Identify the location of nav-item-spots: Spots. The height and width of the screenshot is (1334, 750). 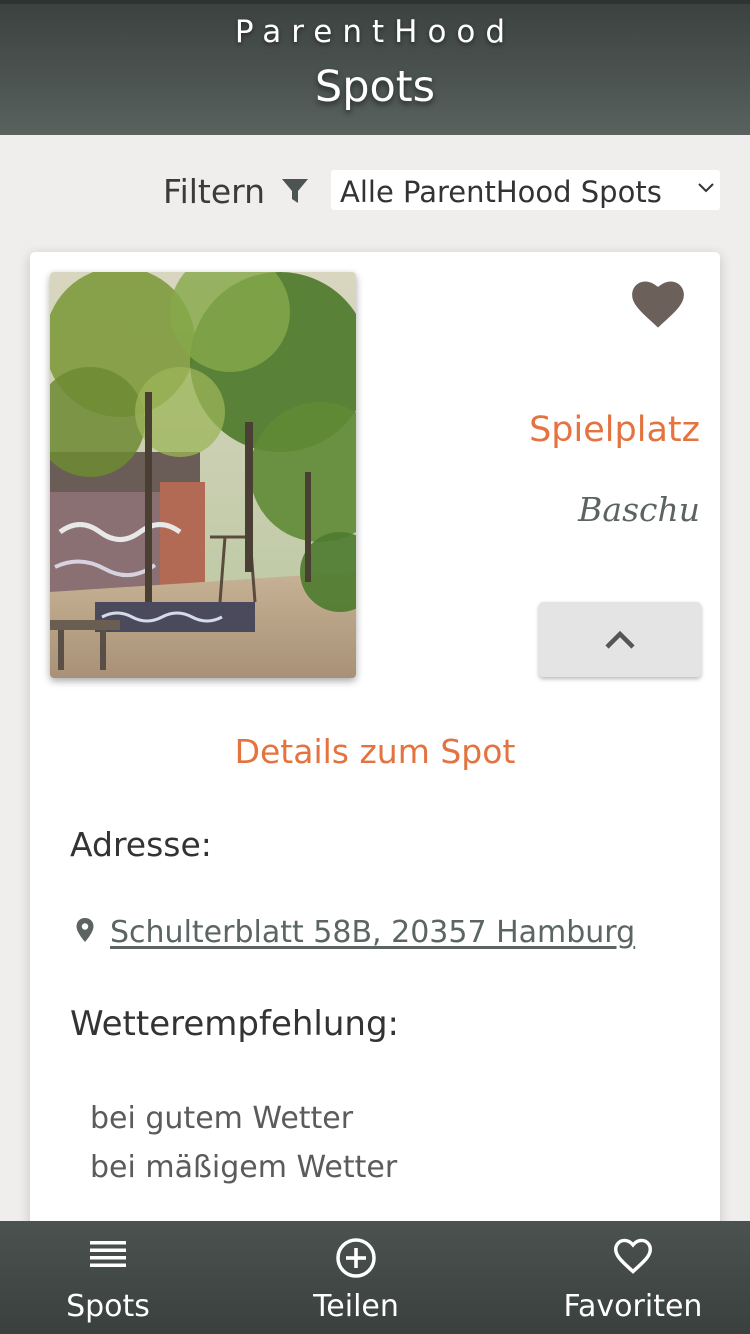
(108, 1277).